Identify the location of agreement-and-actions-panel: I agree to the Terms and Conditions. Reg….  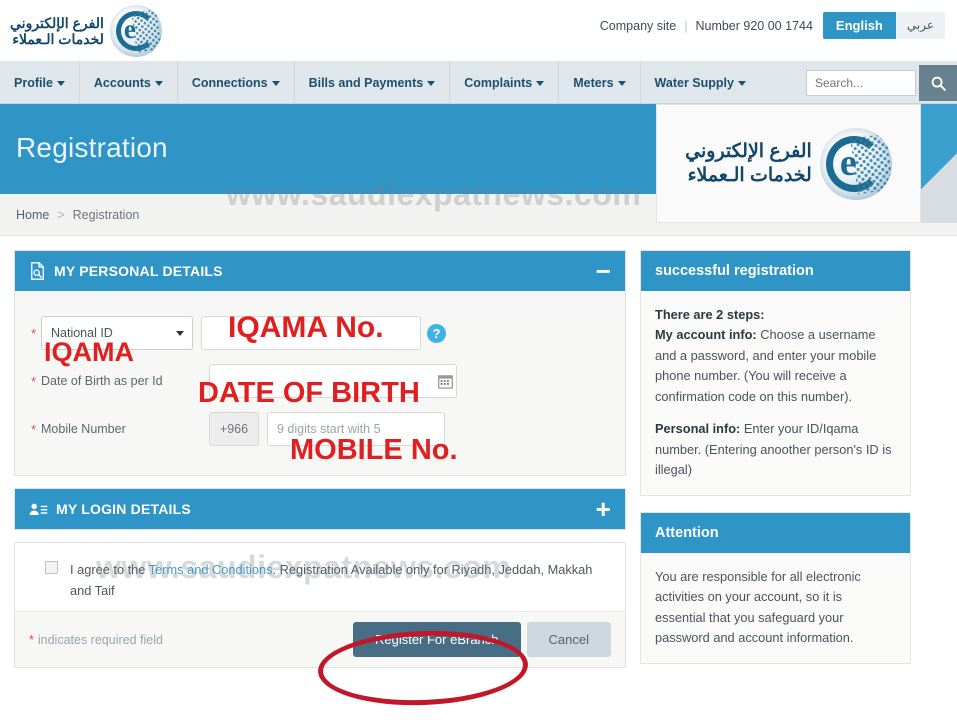
(320, 605).